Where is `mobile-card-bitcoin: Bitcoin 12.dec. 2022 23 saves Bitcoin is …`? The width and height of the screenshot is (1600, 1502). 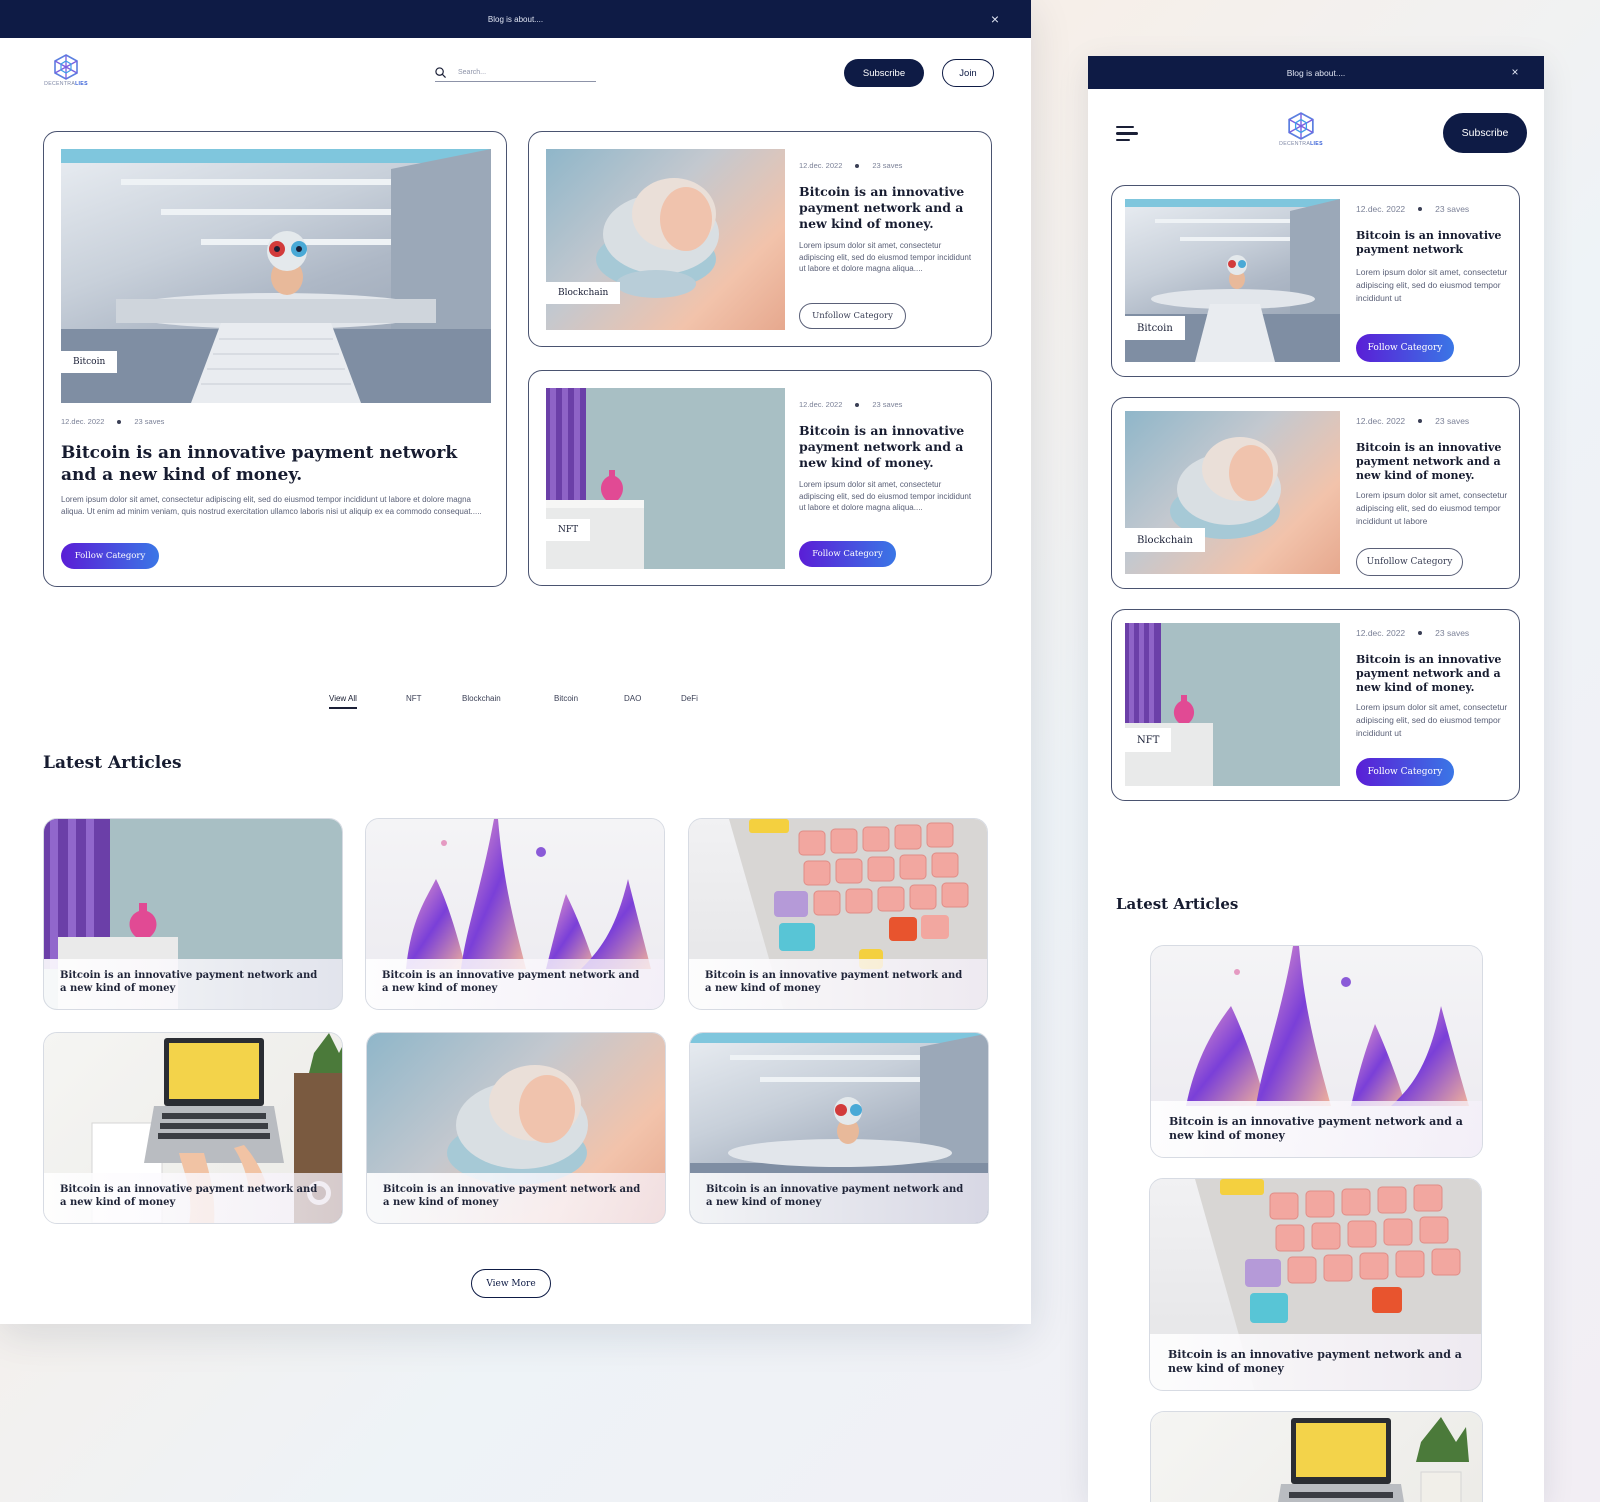 mobile-card-bitcoin: Bitcoin 12.dec. 2022 23 saves Bitcoin is … is located at coordinates (1315, 281).